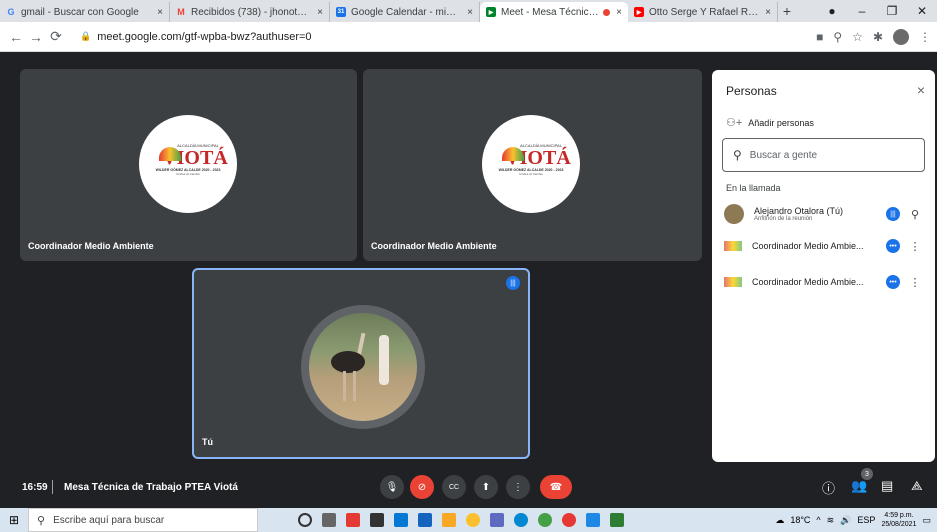 This screenshot has height=532, width=937. What do you see at coordinates (893, 214) in the screenshot?
I see `speaking-icon: |||` at bounding box center [893, 214].